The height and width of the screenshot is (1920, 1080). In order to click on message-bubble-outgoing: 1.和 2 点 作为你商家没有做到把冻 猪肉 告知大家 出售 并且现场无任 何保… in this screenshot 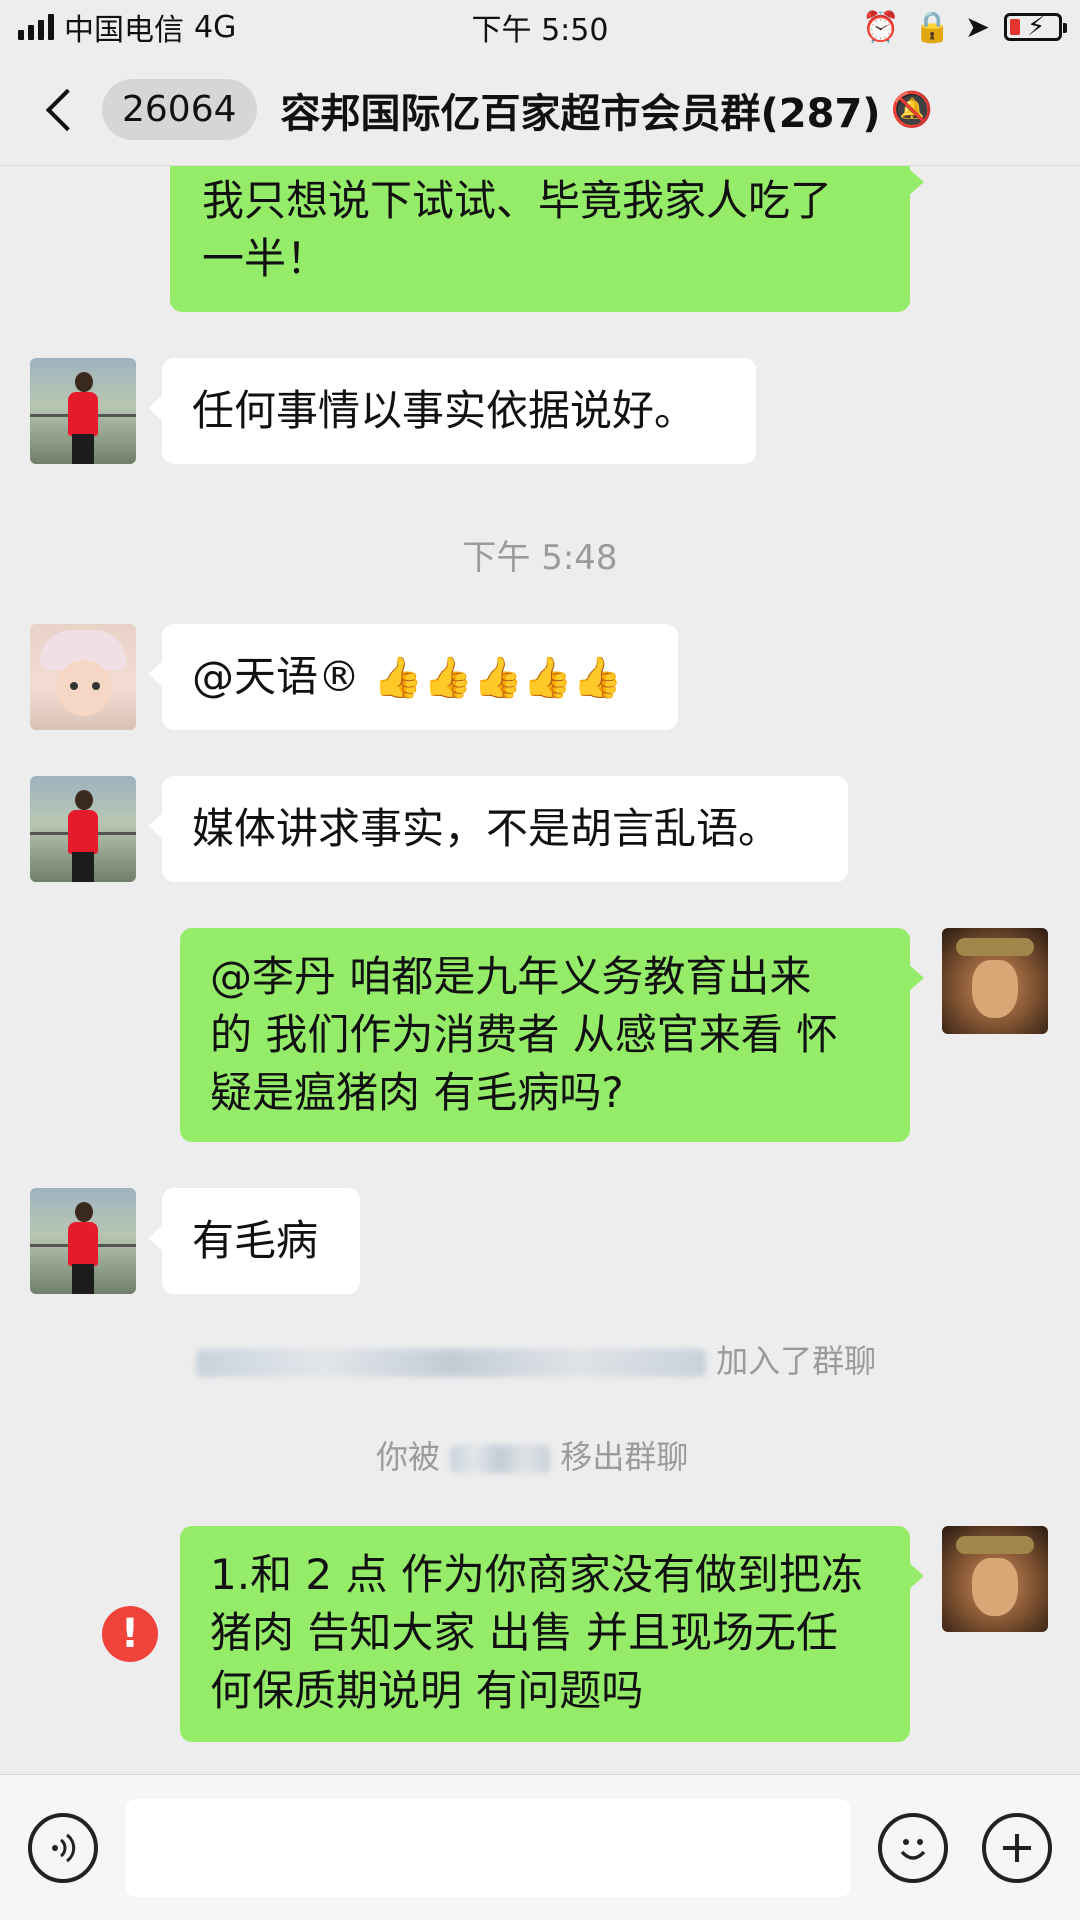, I will do `click(552, 1634)`.